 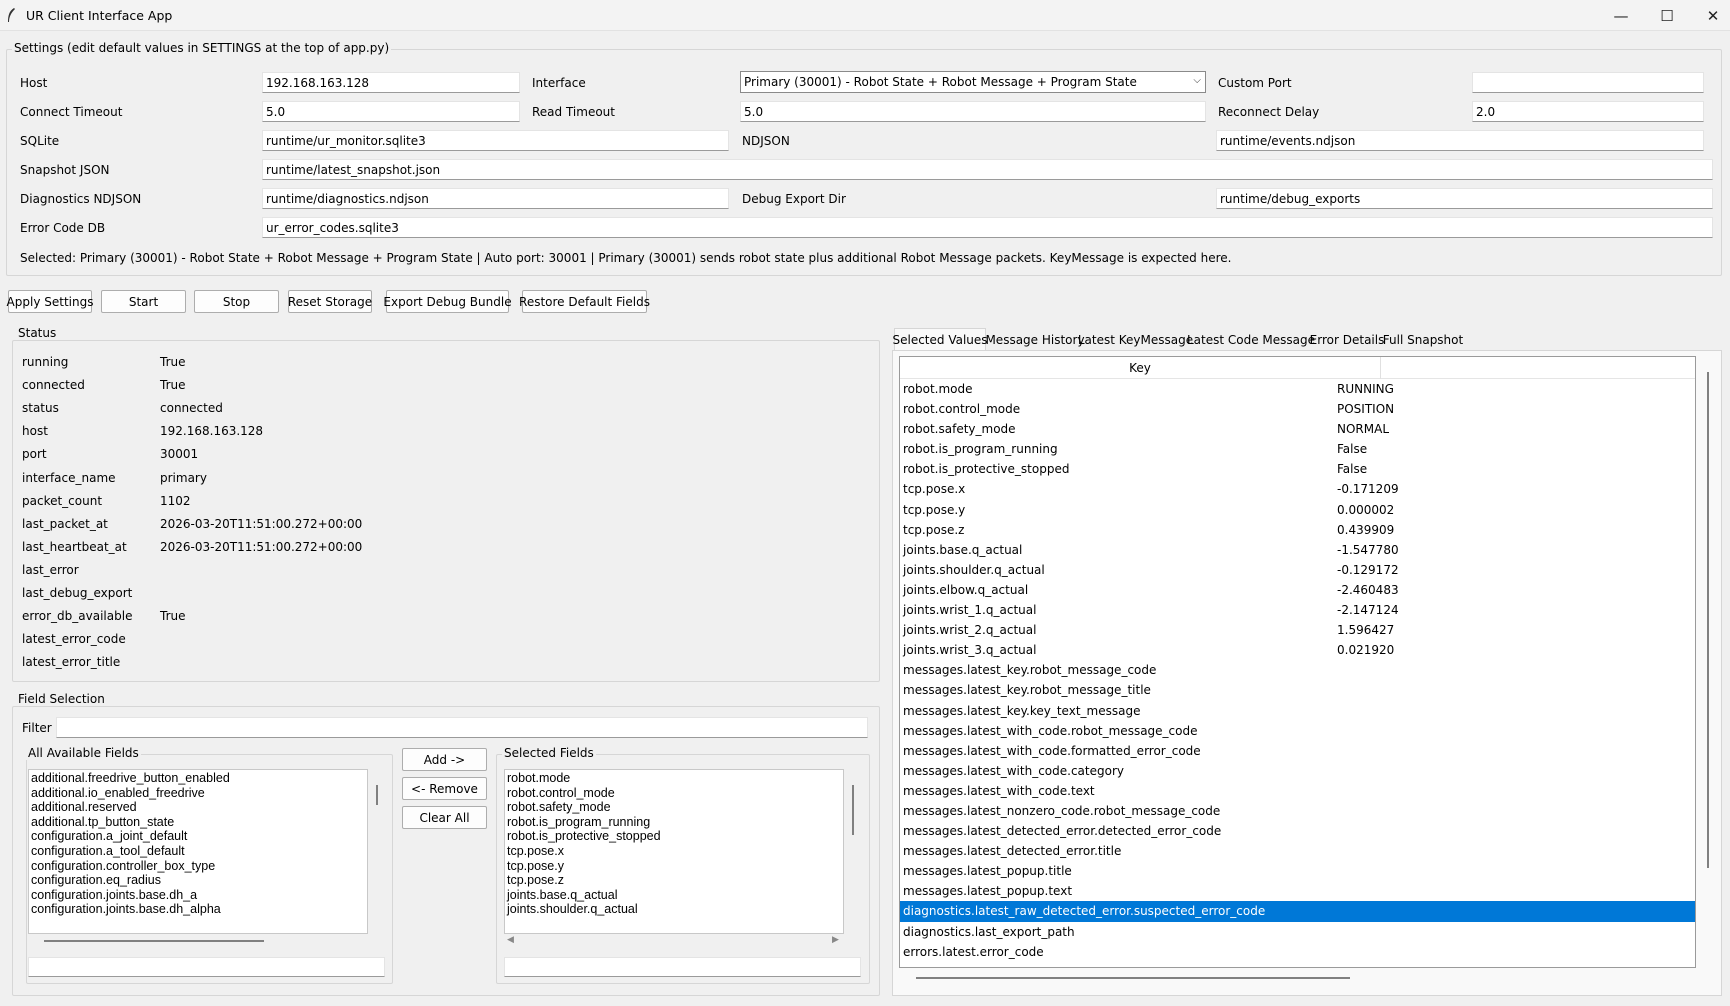 What do you see at coordinates (1297, 409) in the screenshot?
I see `table-row: robot.control_mode POSITION` at bounding box center [1297, 409].